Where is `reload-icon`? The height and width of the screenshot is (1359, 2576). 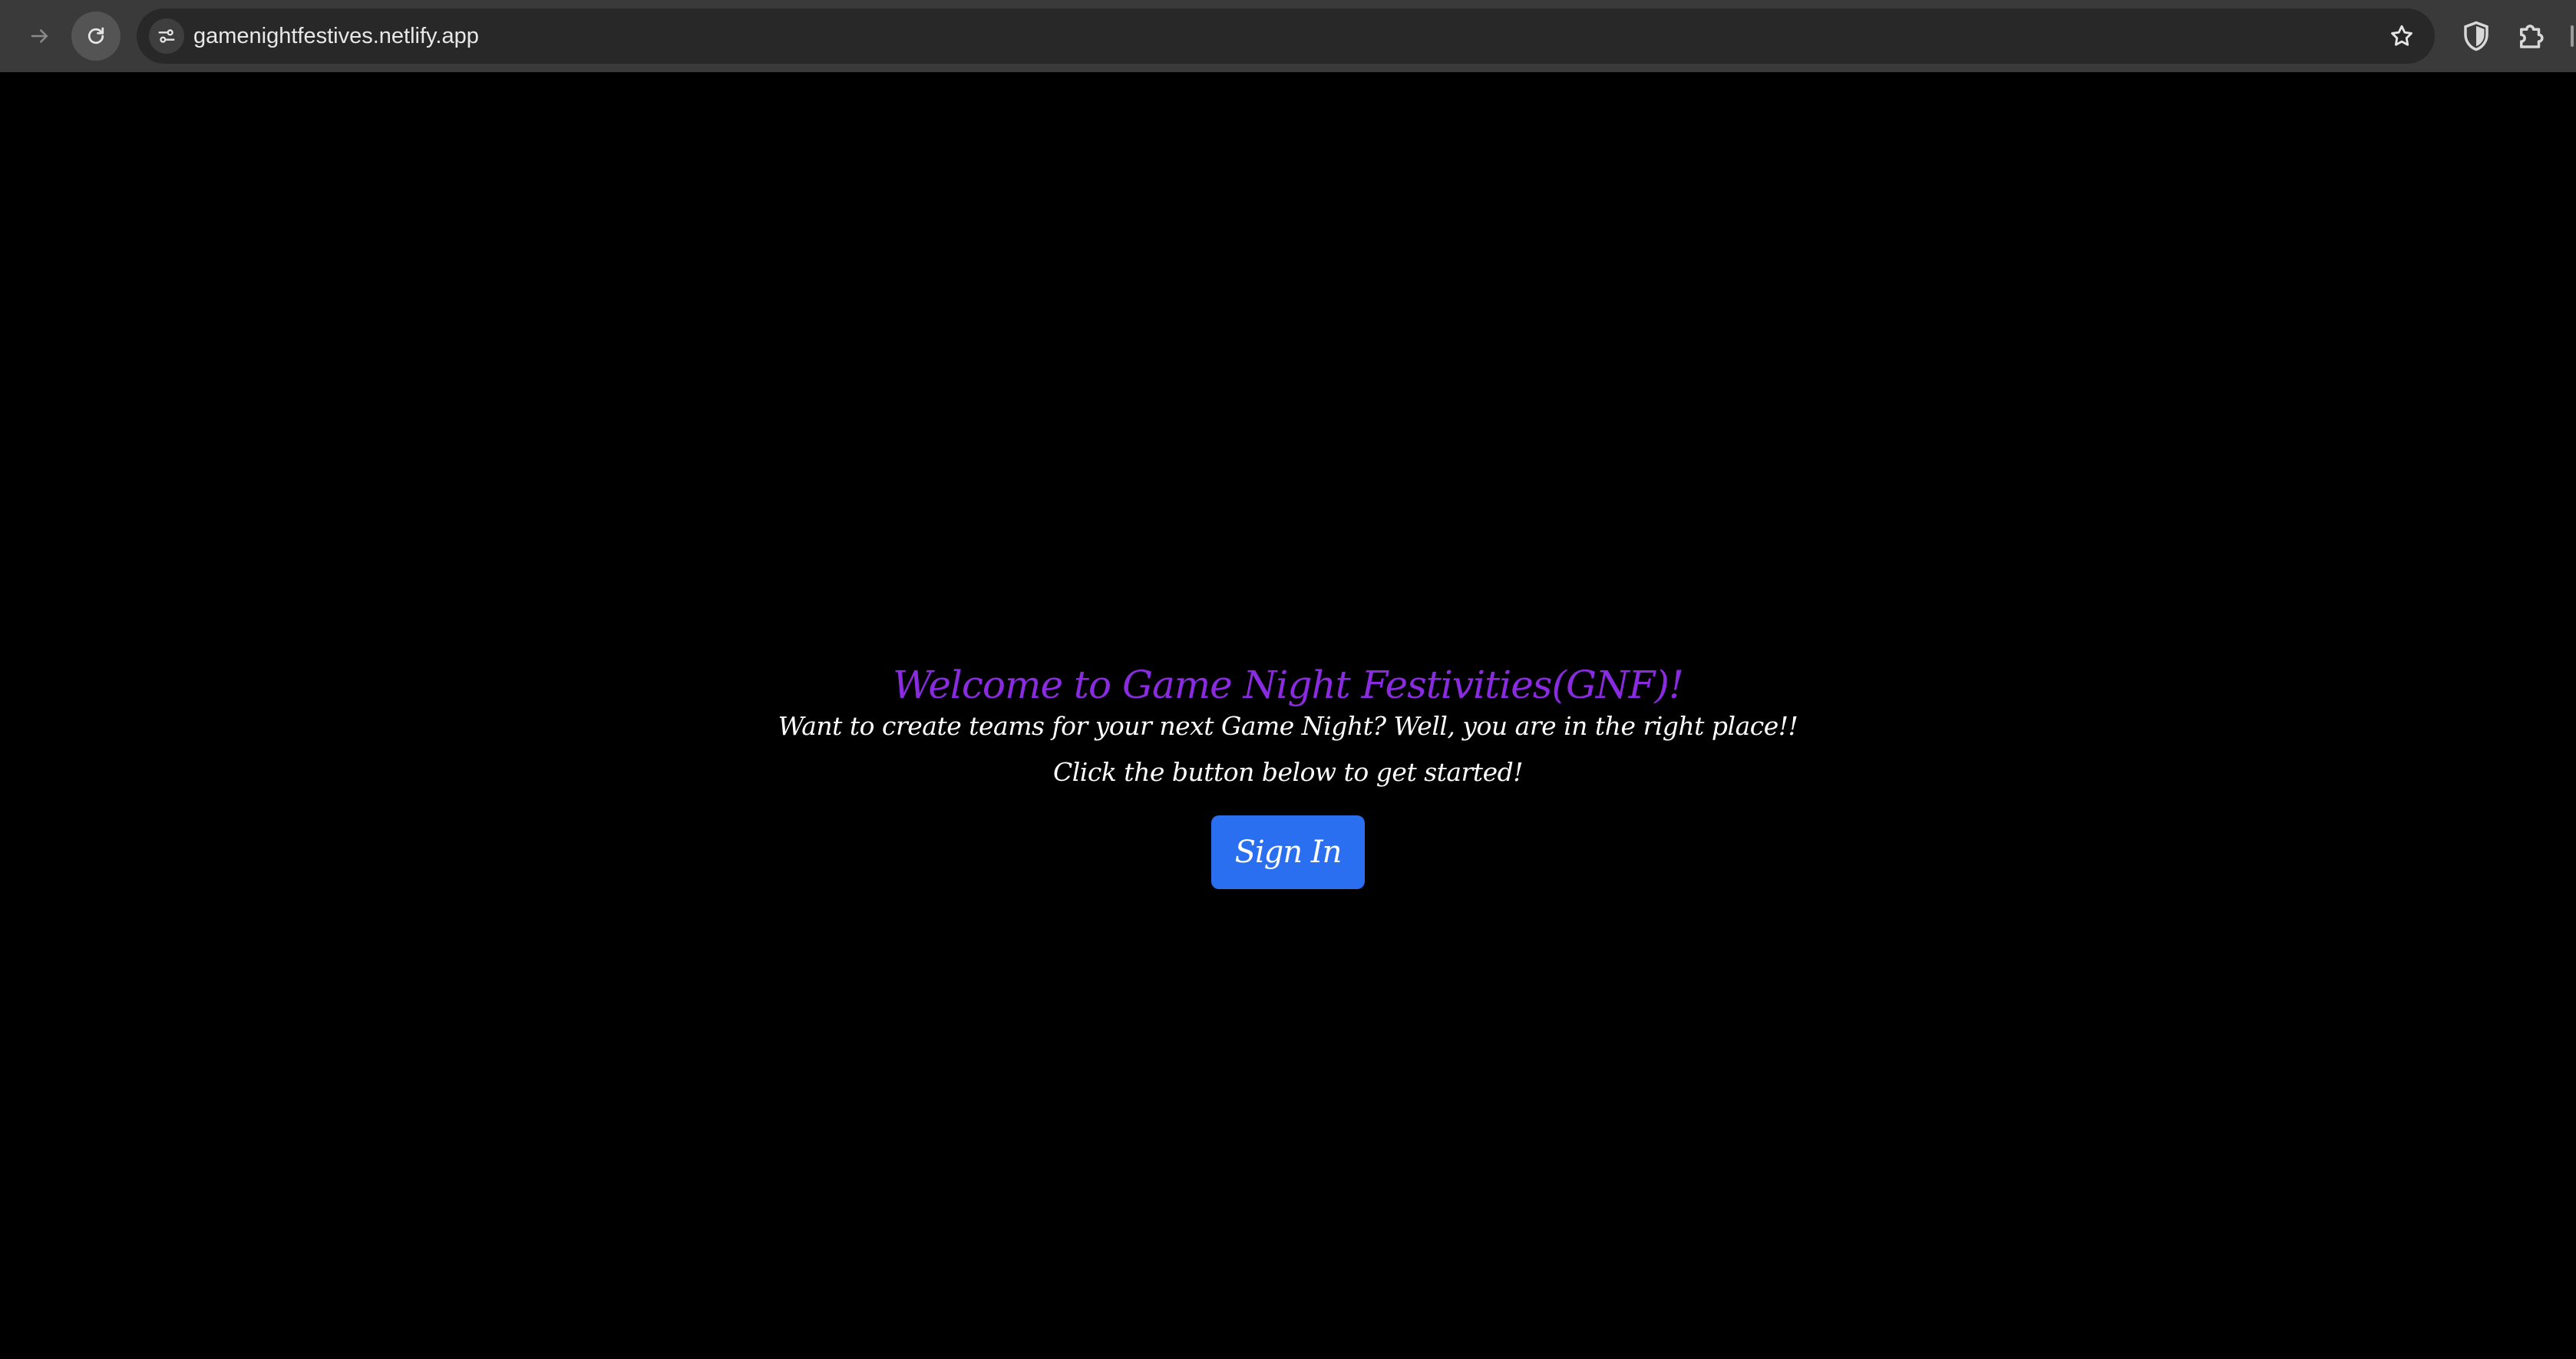
reload-icon is located at coordinates (96, 36).